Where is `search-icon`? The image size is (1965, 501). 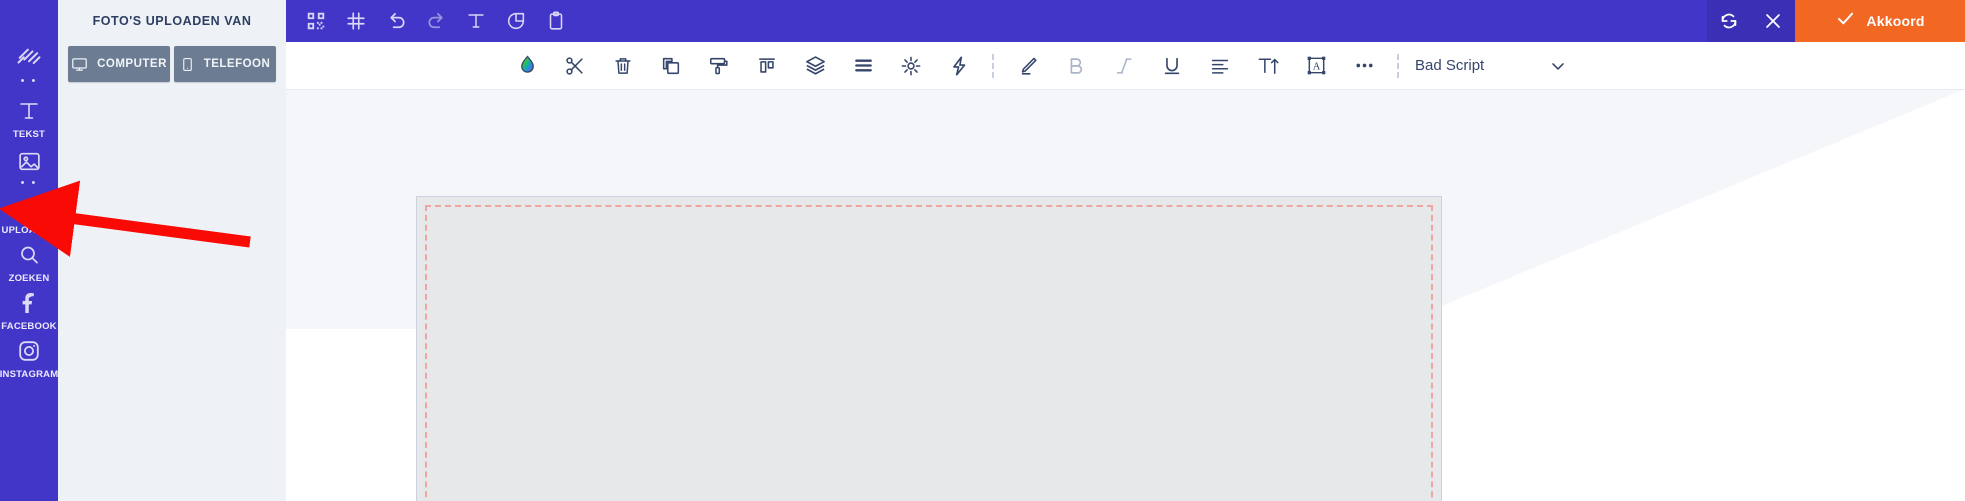
search-icon is located at coordinates (29, 255).